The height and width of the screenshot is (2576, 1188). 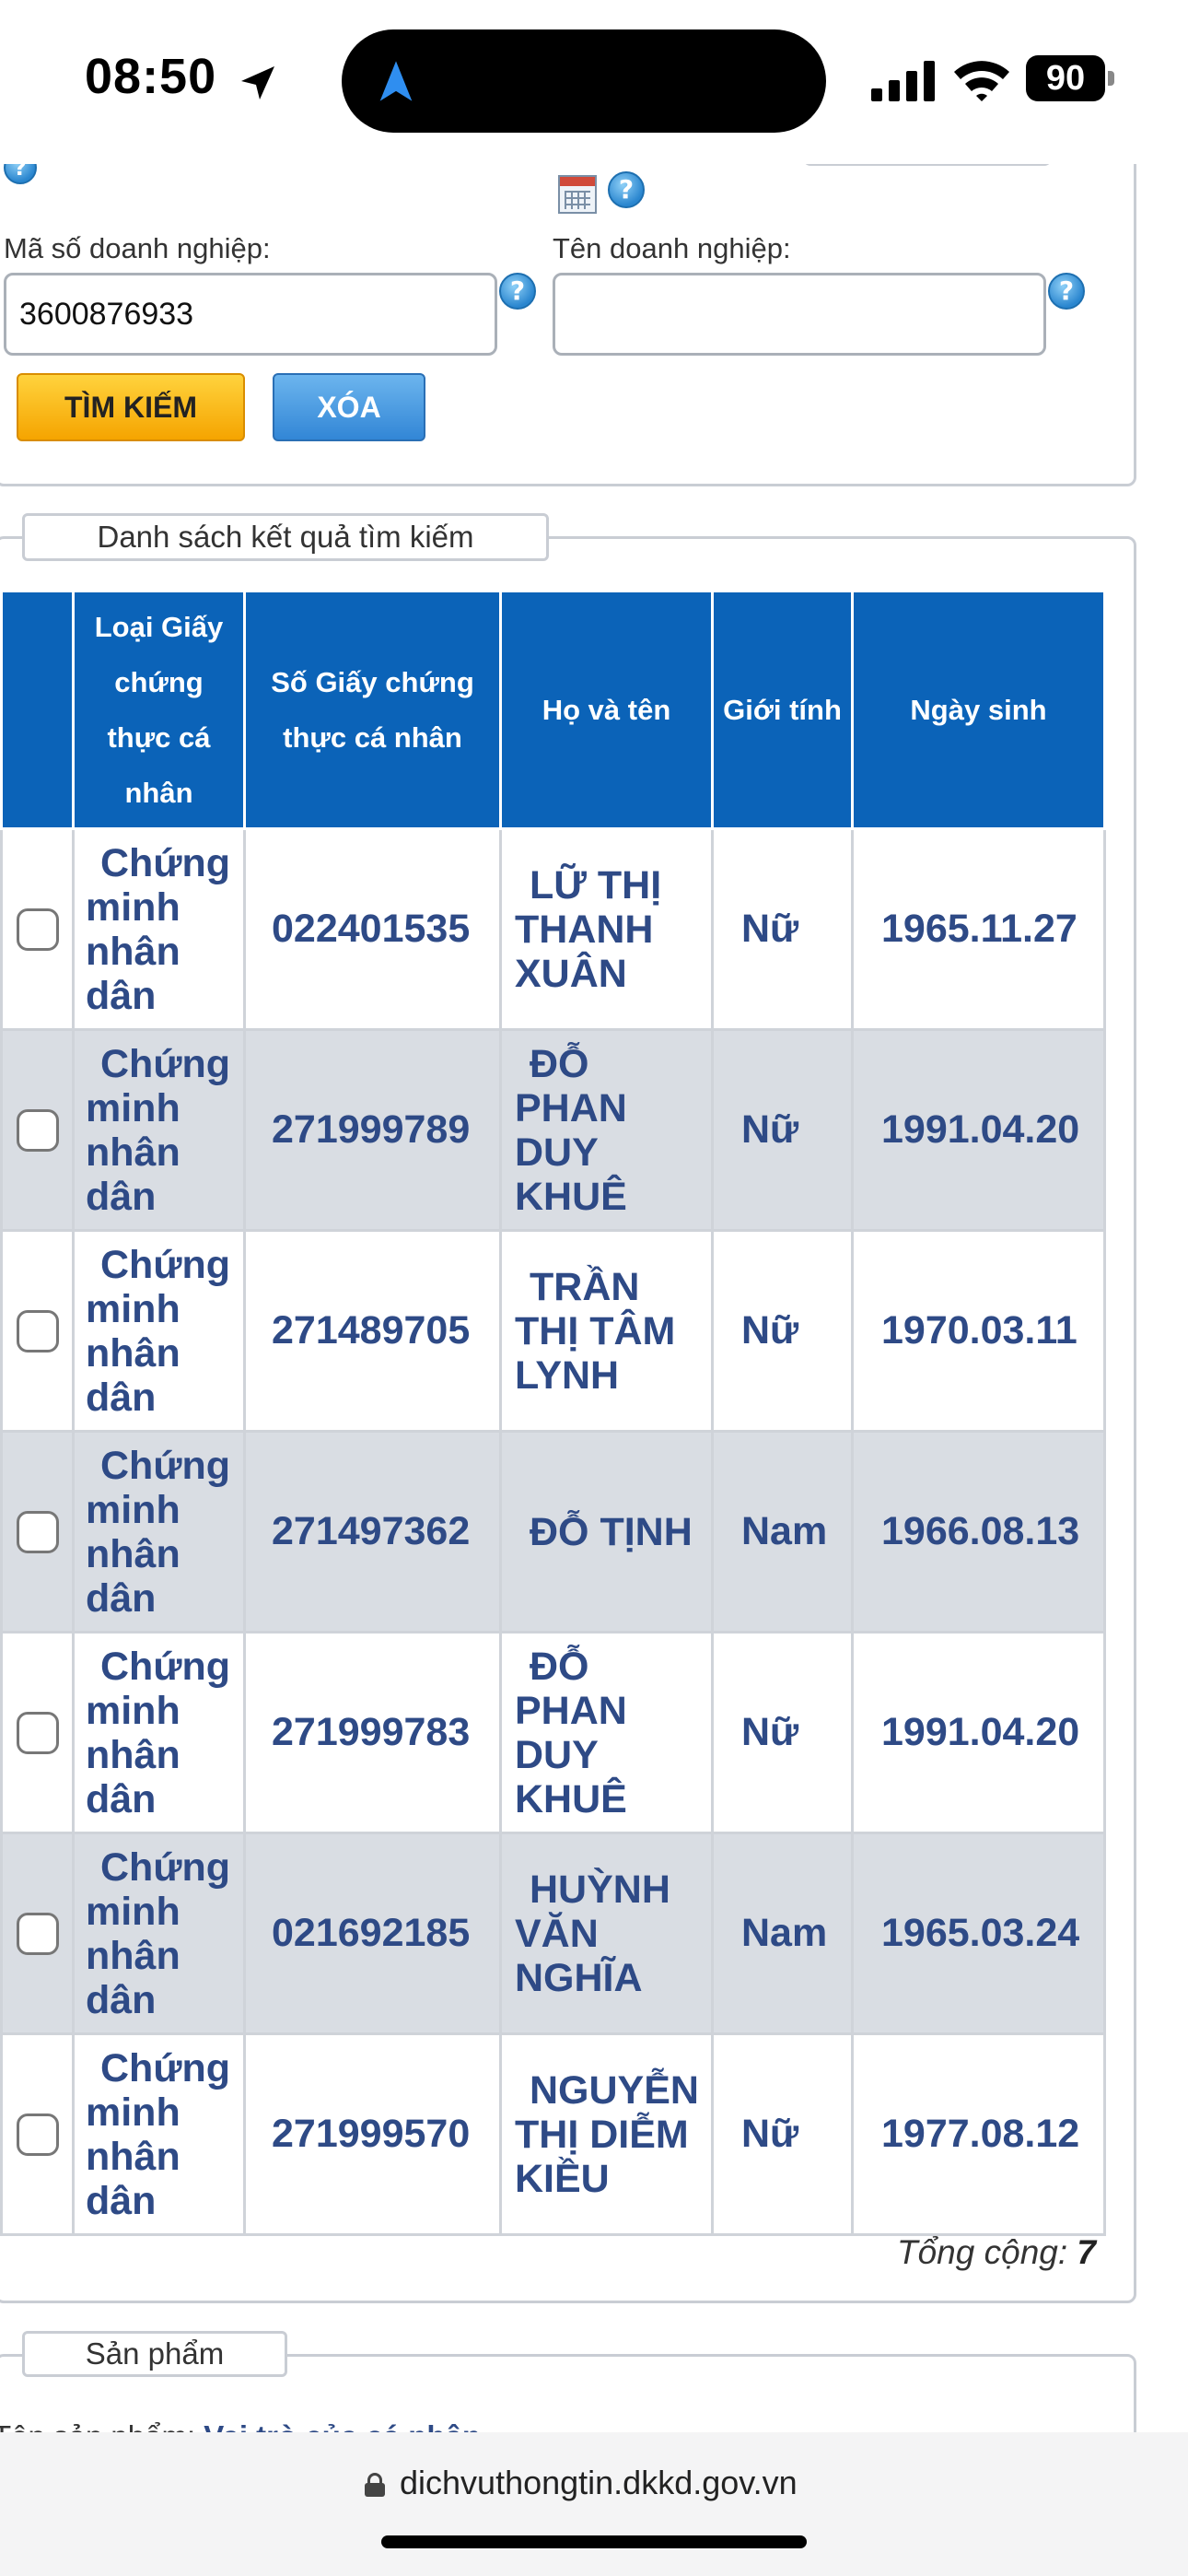 What do you see at coordinates (672, 248) in the screenshot?
I see `company-name-label: Tên doanh nghiệp:` at bounding box center [672, 248].